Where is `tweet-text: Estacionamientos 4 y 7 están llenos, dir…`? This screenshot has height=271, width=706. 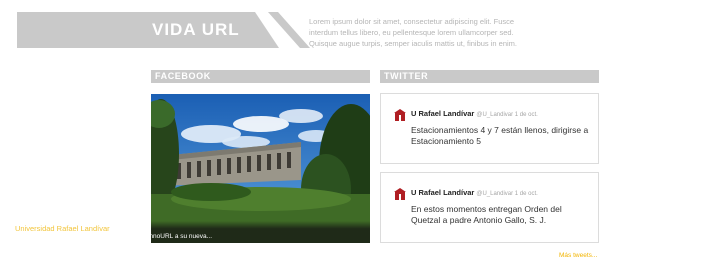 tweet-text: Estacionamientos 4 y 7 están llenos, dir… is located at coordinates (500, 135).